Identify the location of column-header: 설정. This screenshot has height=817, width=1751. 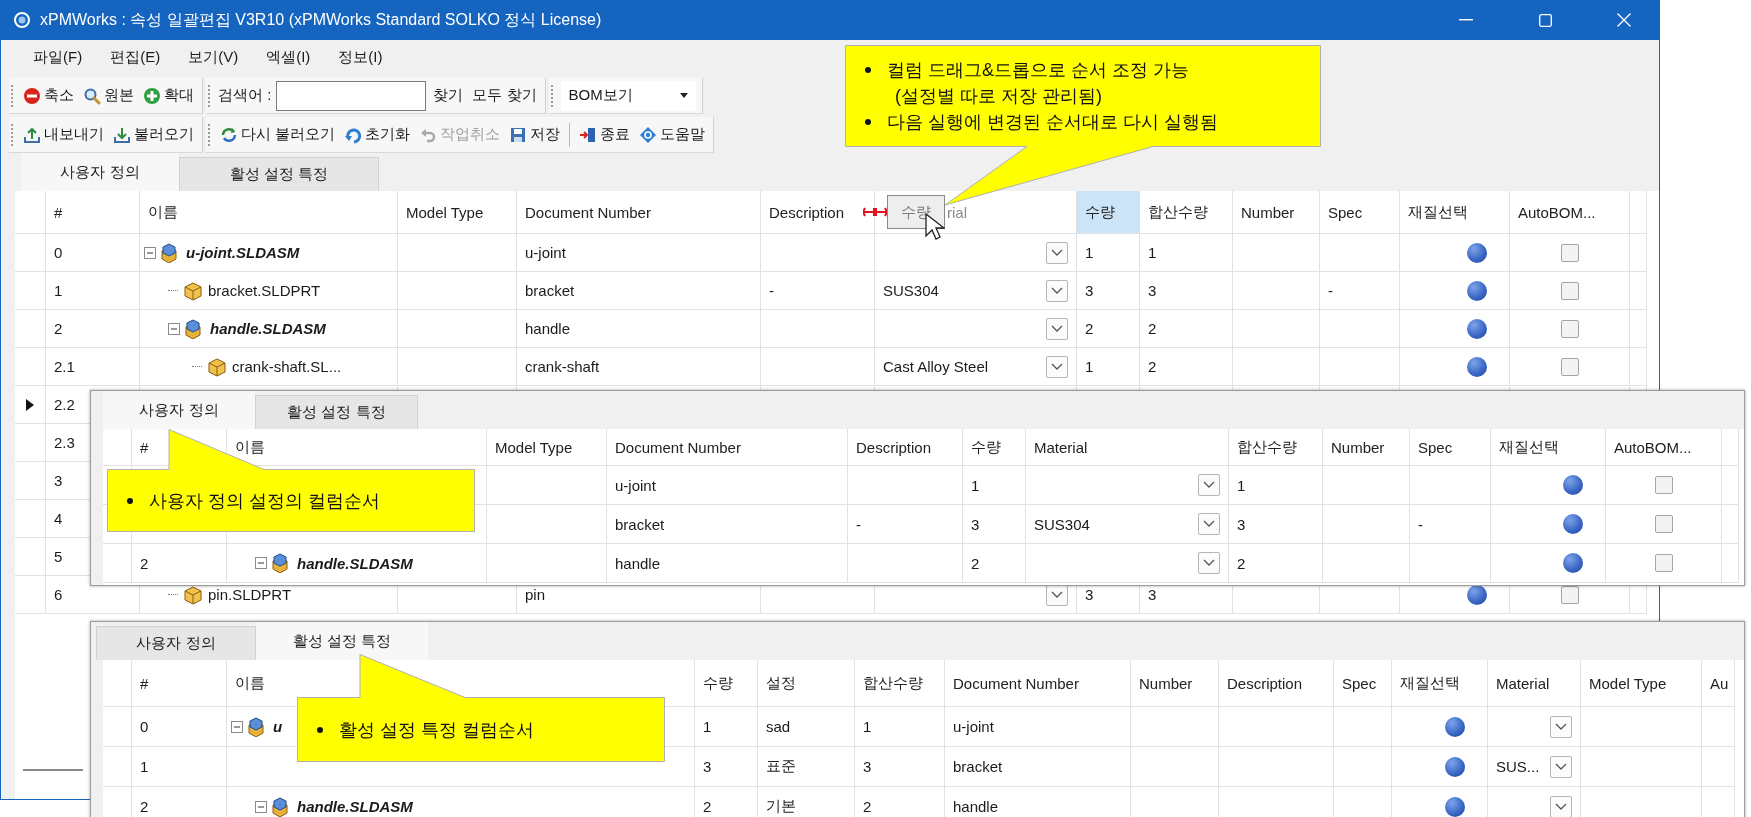
(806, 683).